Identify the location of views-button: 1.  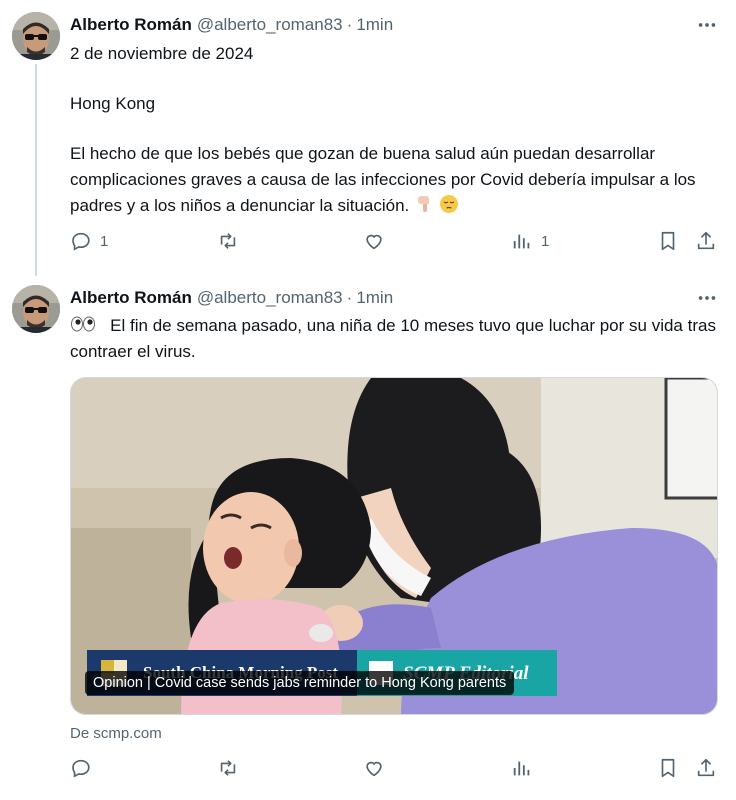
(530, 241).